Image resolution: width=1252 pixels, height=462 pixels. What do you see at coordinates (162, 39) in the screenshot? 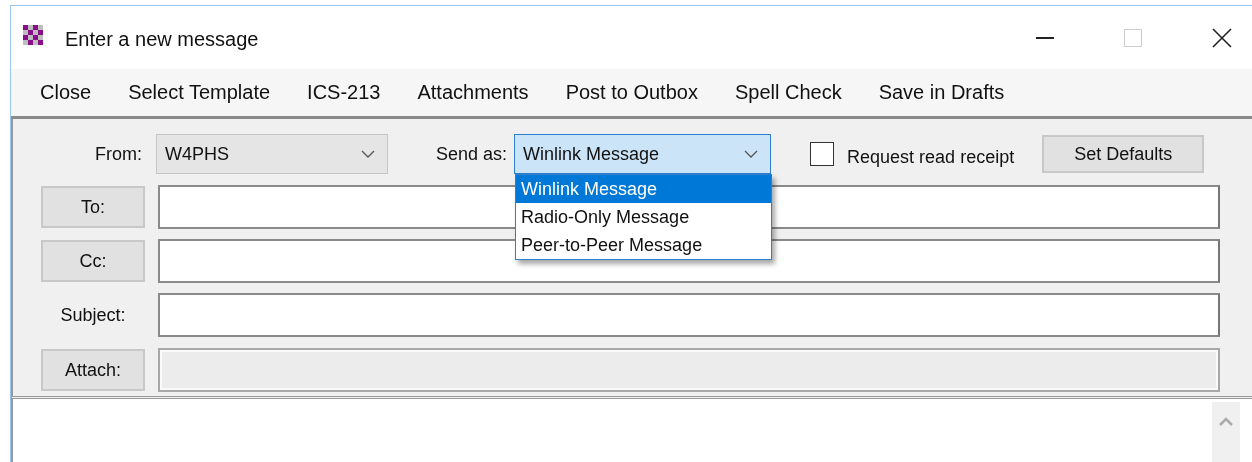
I see `window-title: Enter a new message` at bounding box center [162, 39].